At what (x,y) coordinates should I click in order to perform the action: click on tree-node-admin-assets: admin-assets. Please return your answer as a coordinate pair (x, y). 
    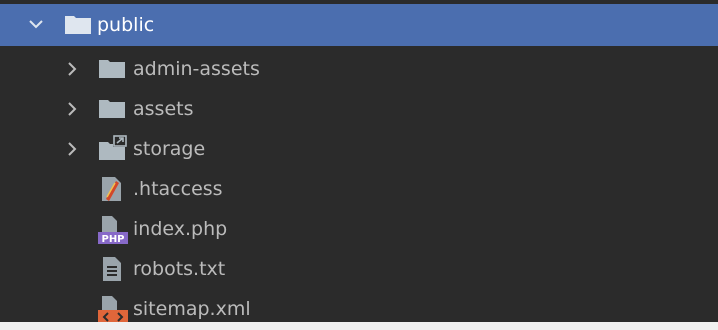
    Looking at the image, I should click on (359, 69).